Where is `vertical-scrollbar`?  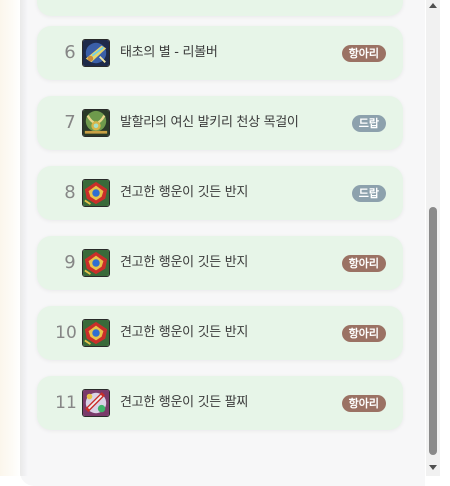 vertical-scrollbar is located at coordinates (433, 238).